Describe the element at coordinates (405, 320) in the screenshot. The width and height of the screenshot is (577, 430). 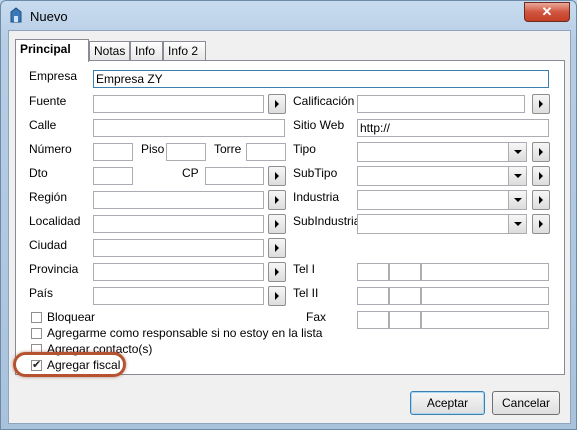
I see `fax-area-input` at that location.